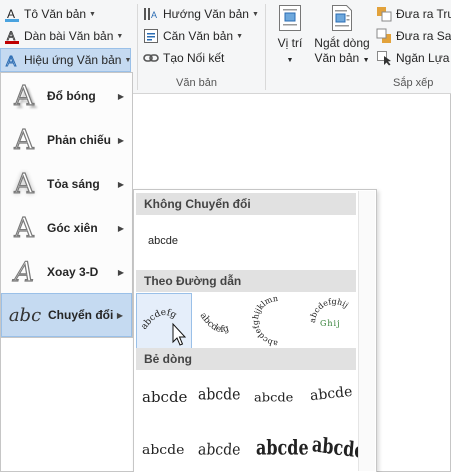 The image size is (451, 472). I want to click on sample-text: abcde, so click(163, 241).